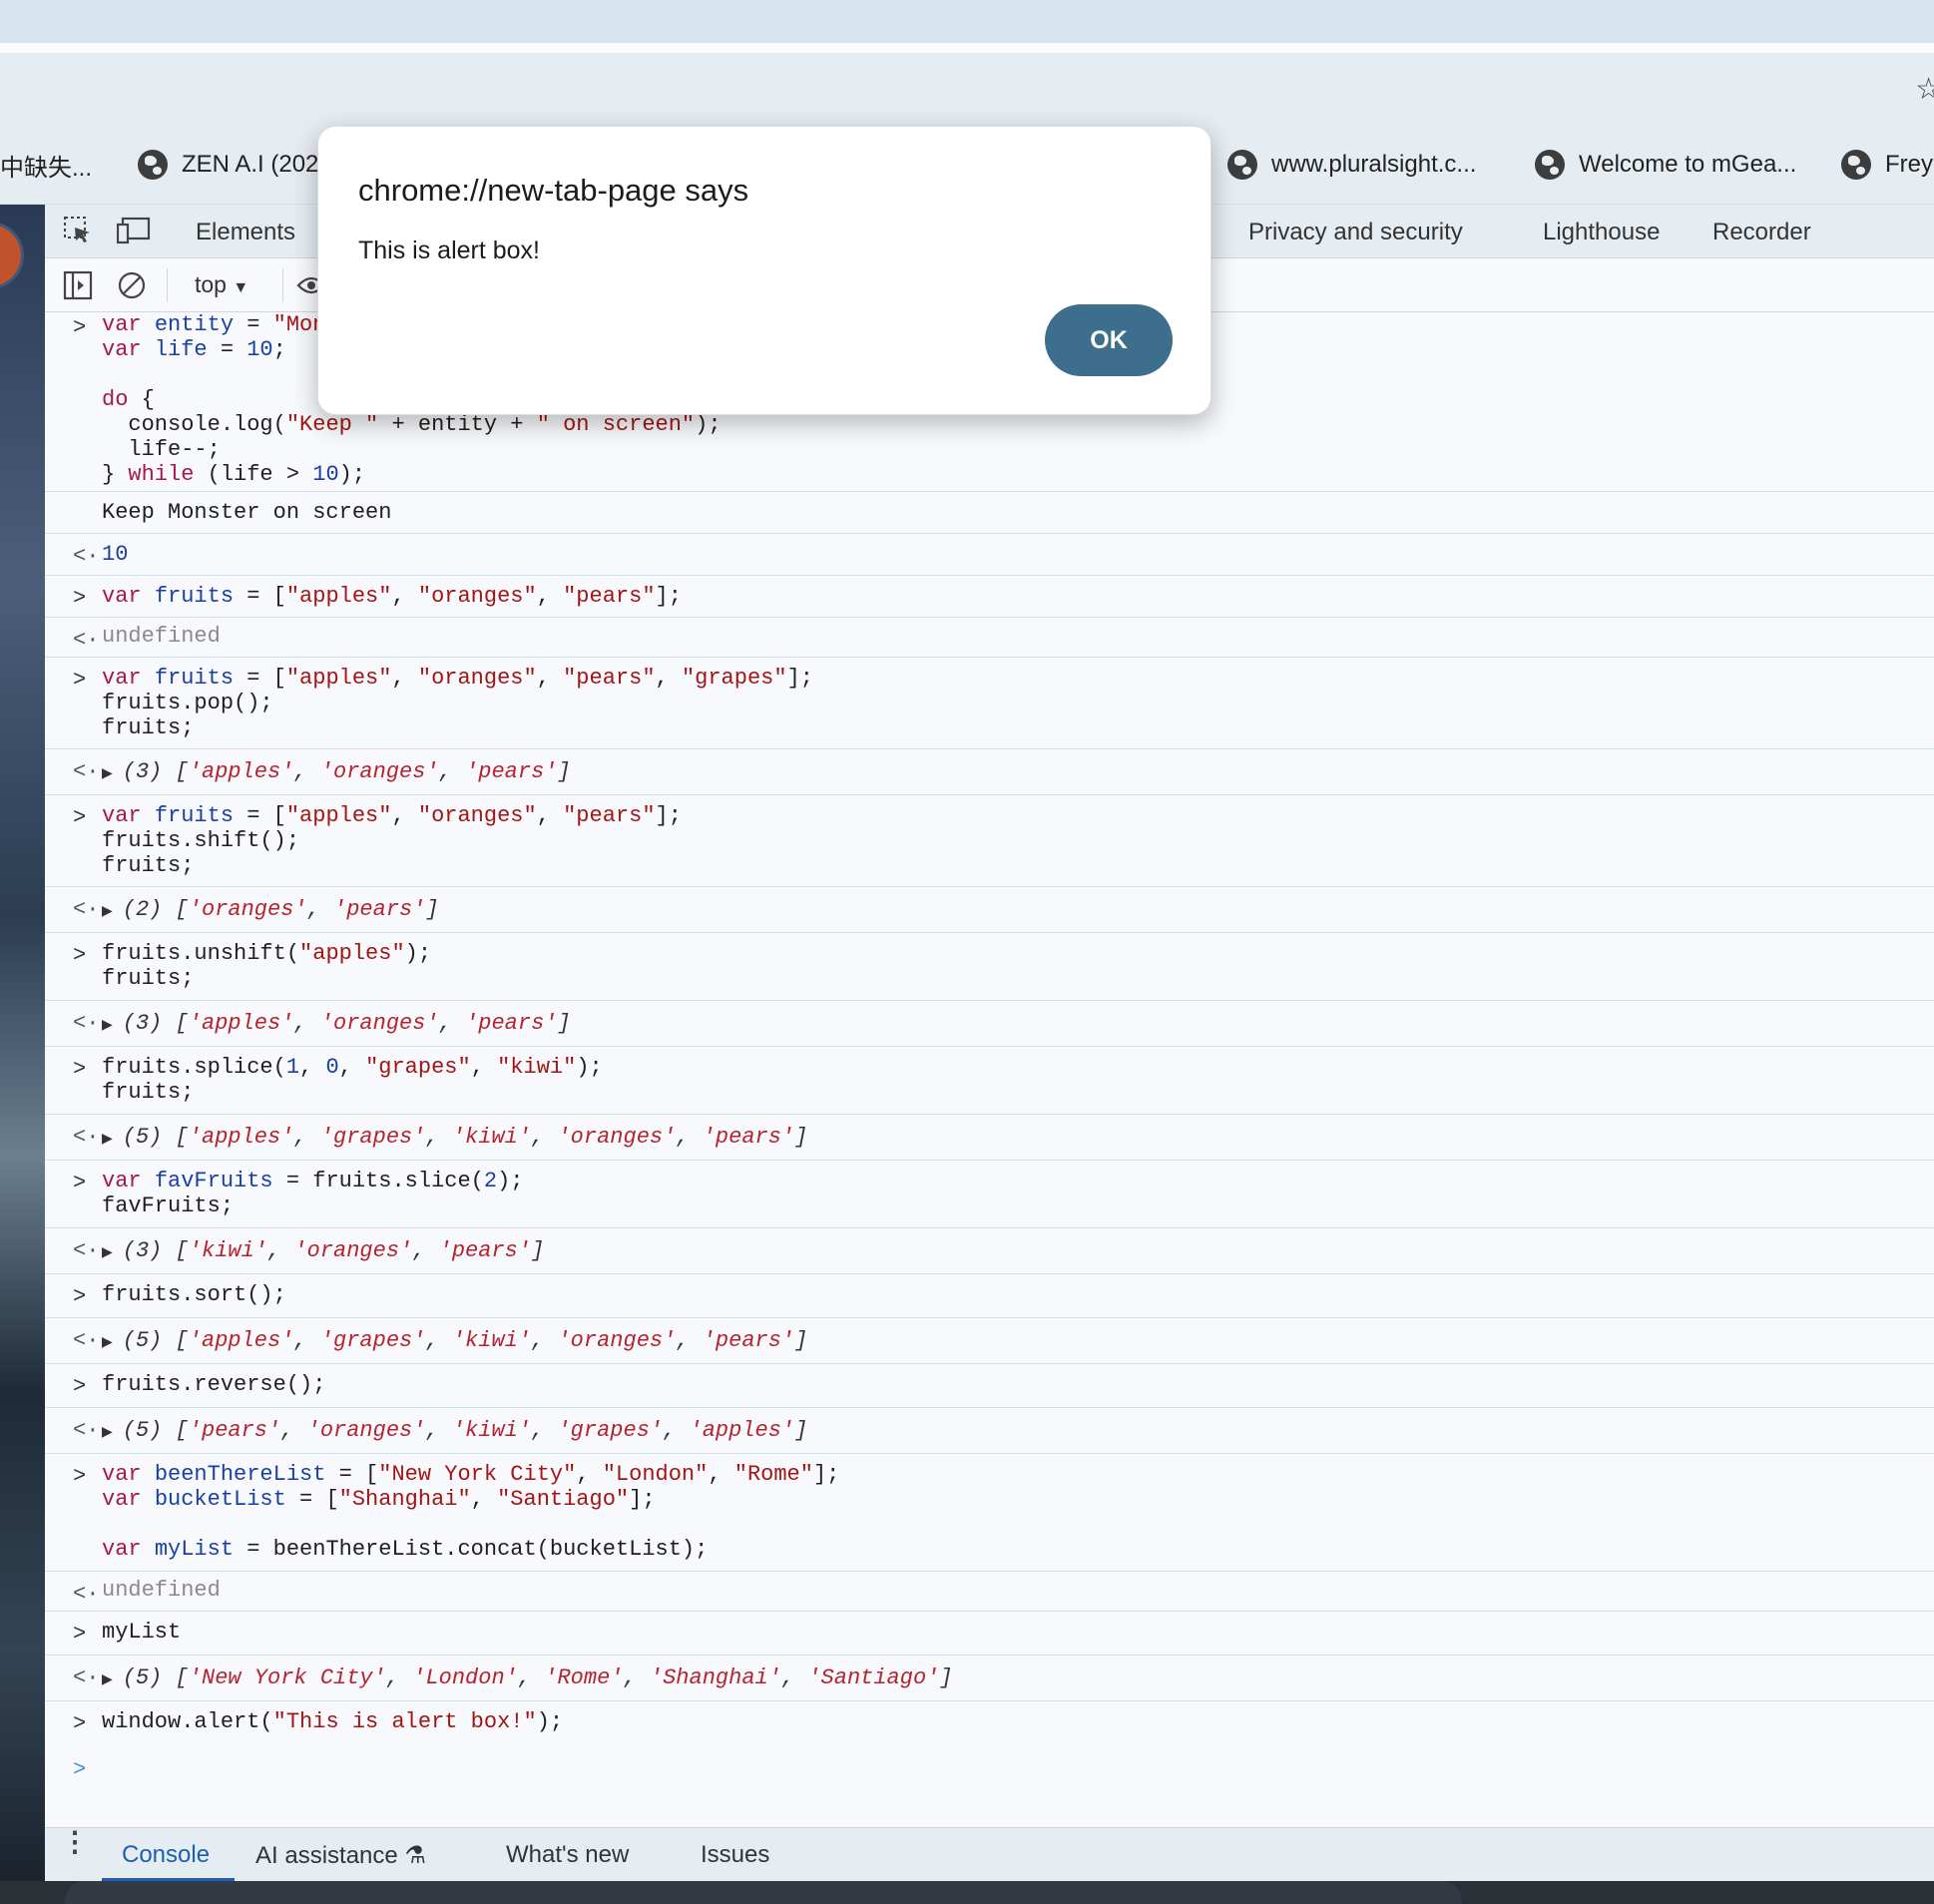 The width and height of the screenshot is (1934, 1904). I want to click on code-token: = [, so click(260, 596).